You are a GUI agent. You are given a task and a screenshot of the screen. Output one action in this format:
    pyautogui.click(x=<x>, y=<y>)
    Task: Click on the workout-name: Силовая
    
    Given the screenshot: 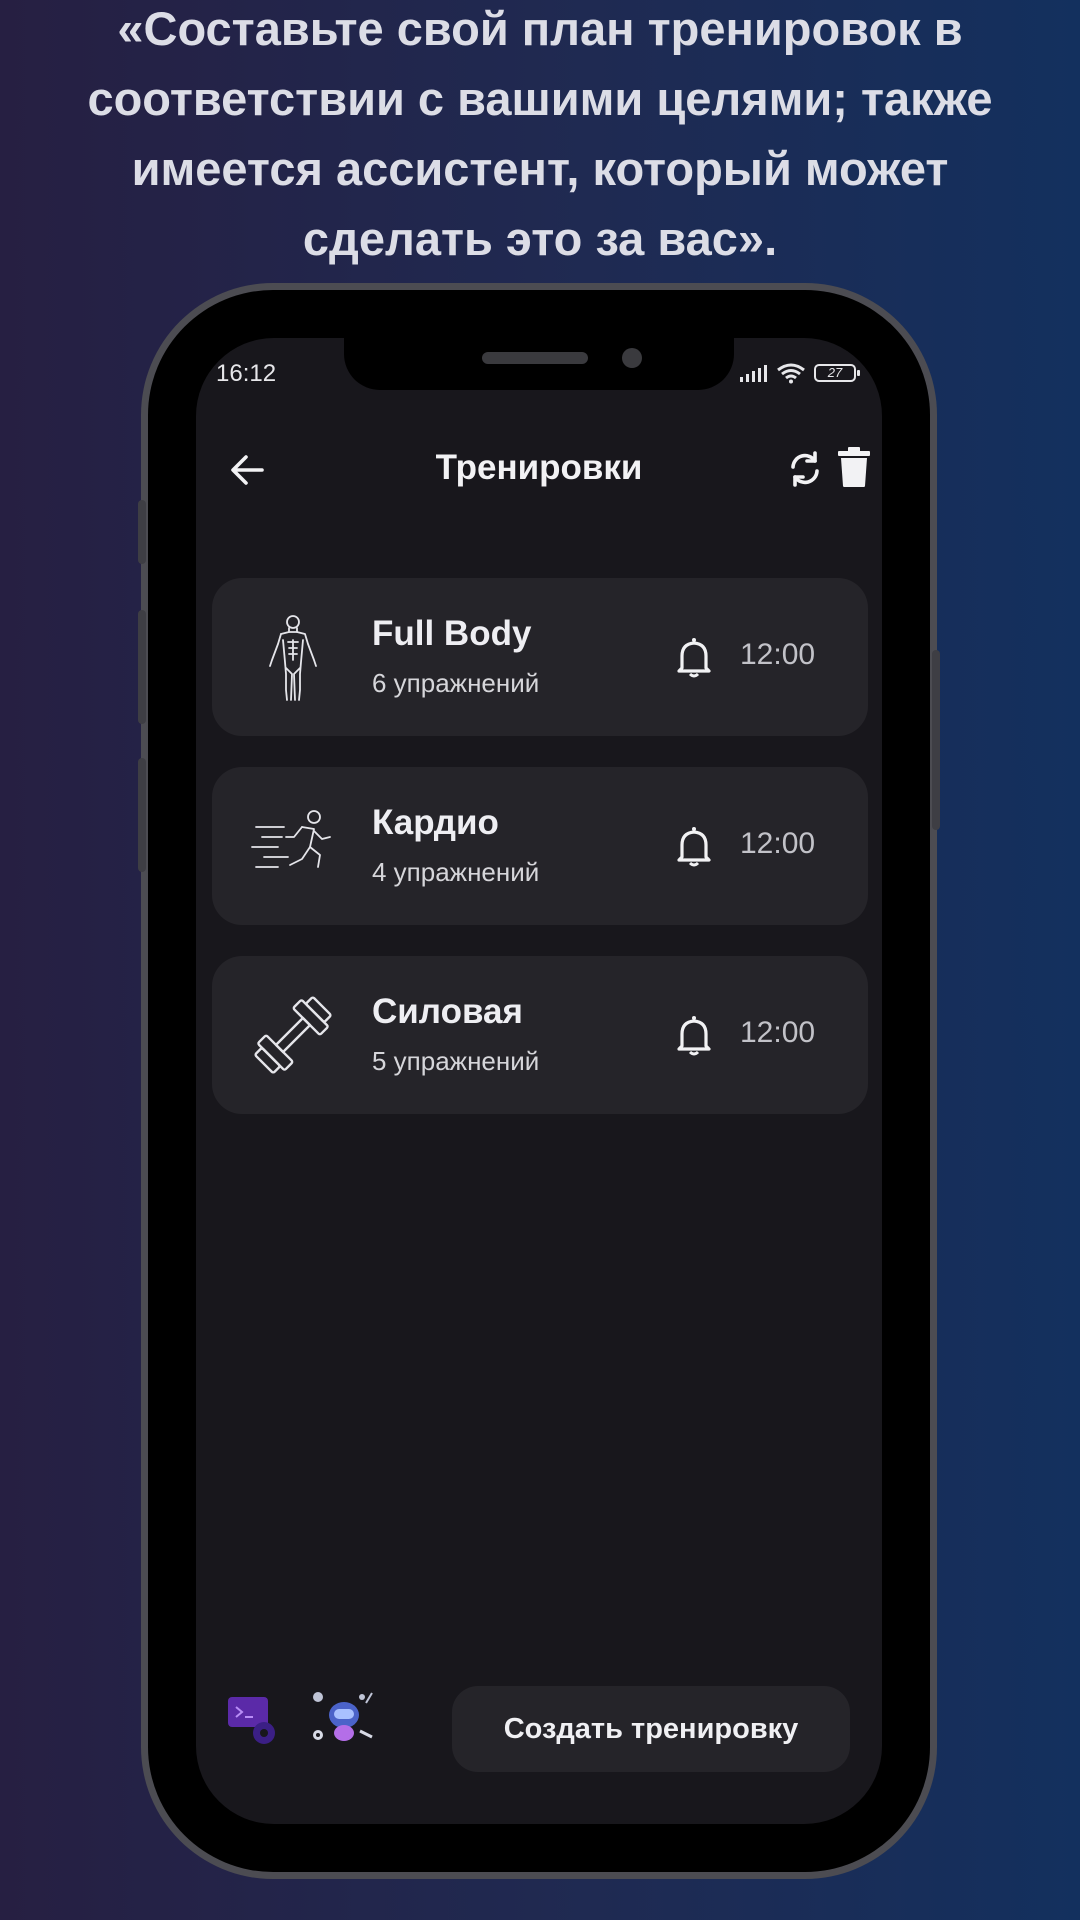 What is the action you would take?
    pyautogui.click(x=447, y=1011)
    